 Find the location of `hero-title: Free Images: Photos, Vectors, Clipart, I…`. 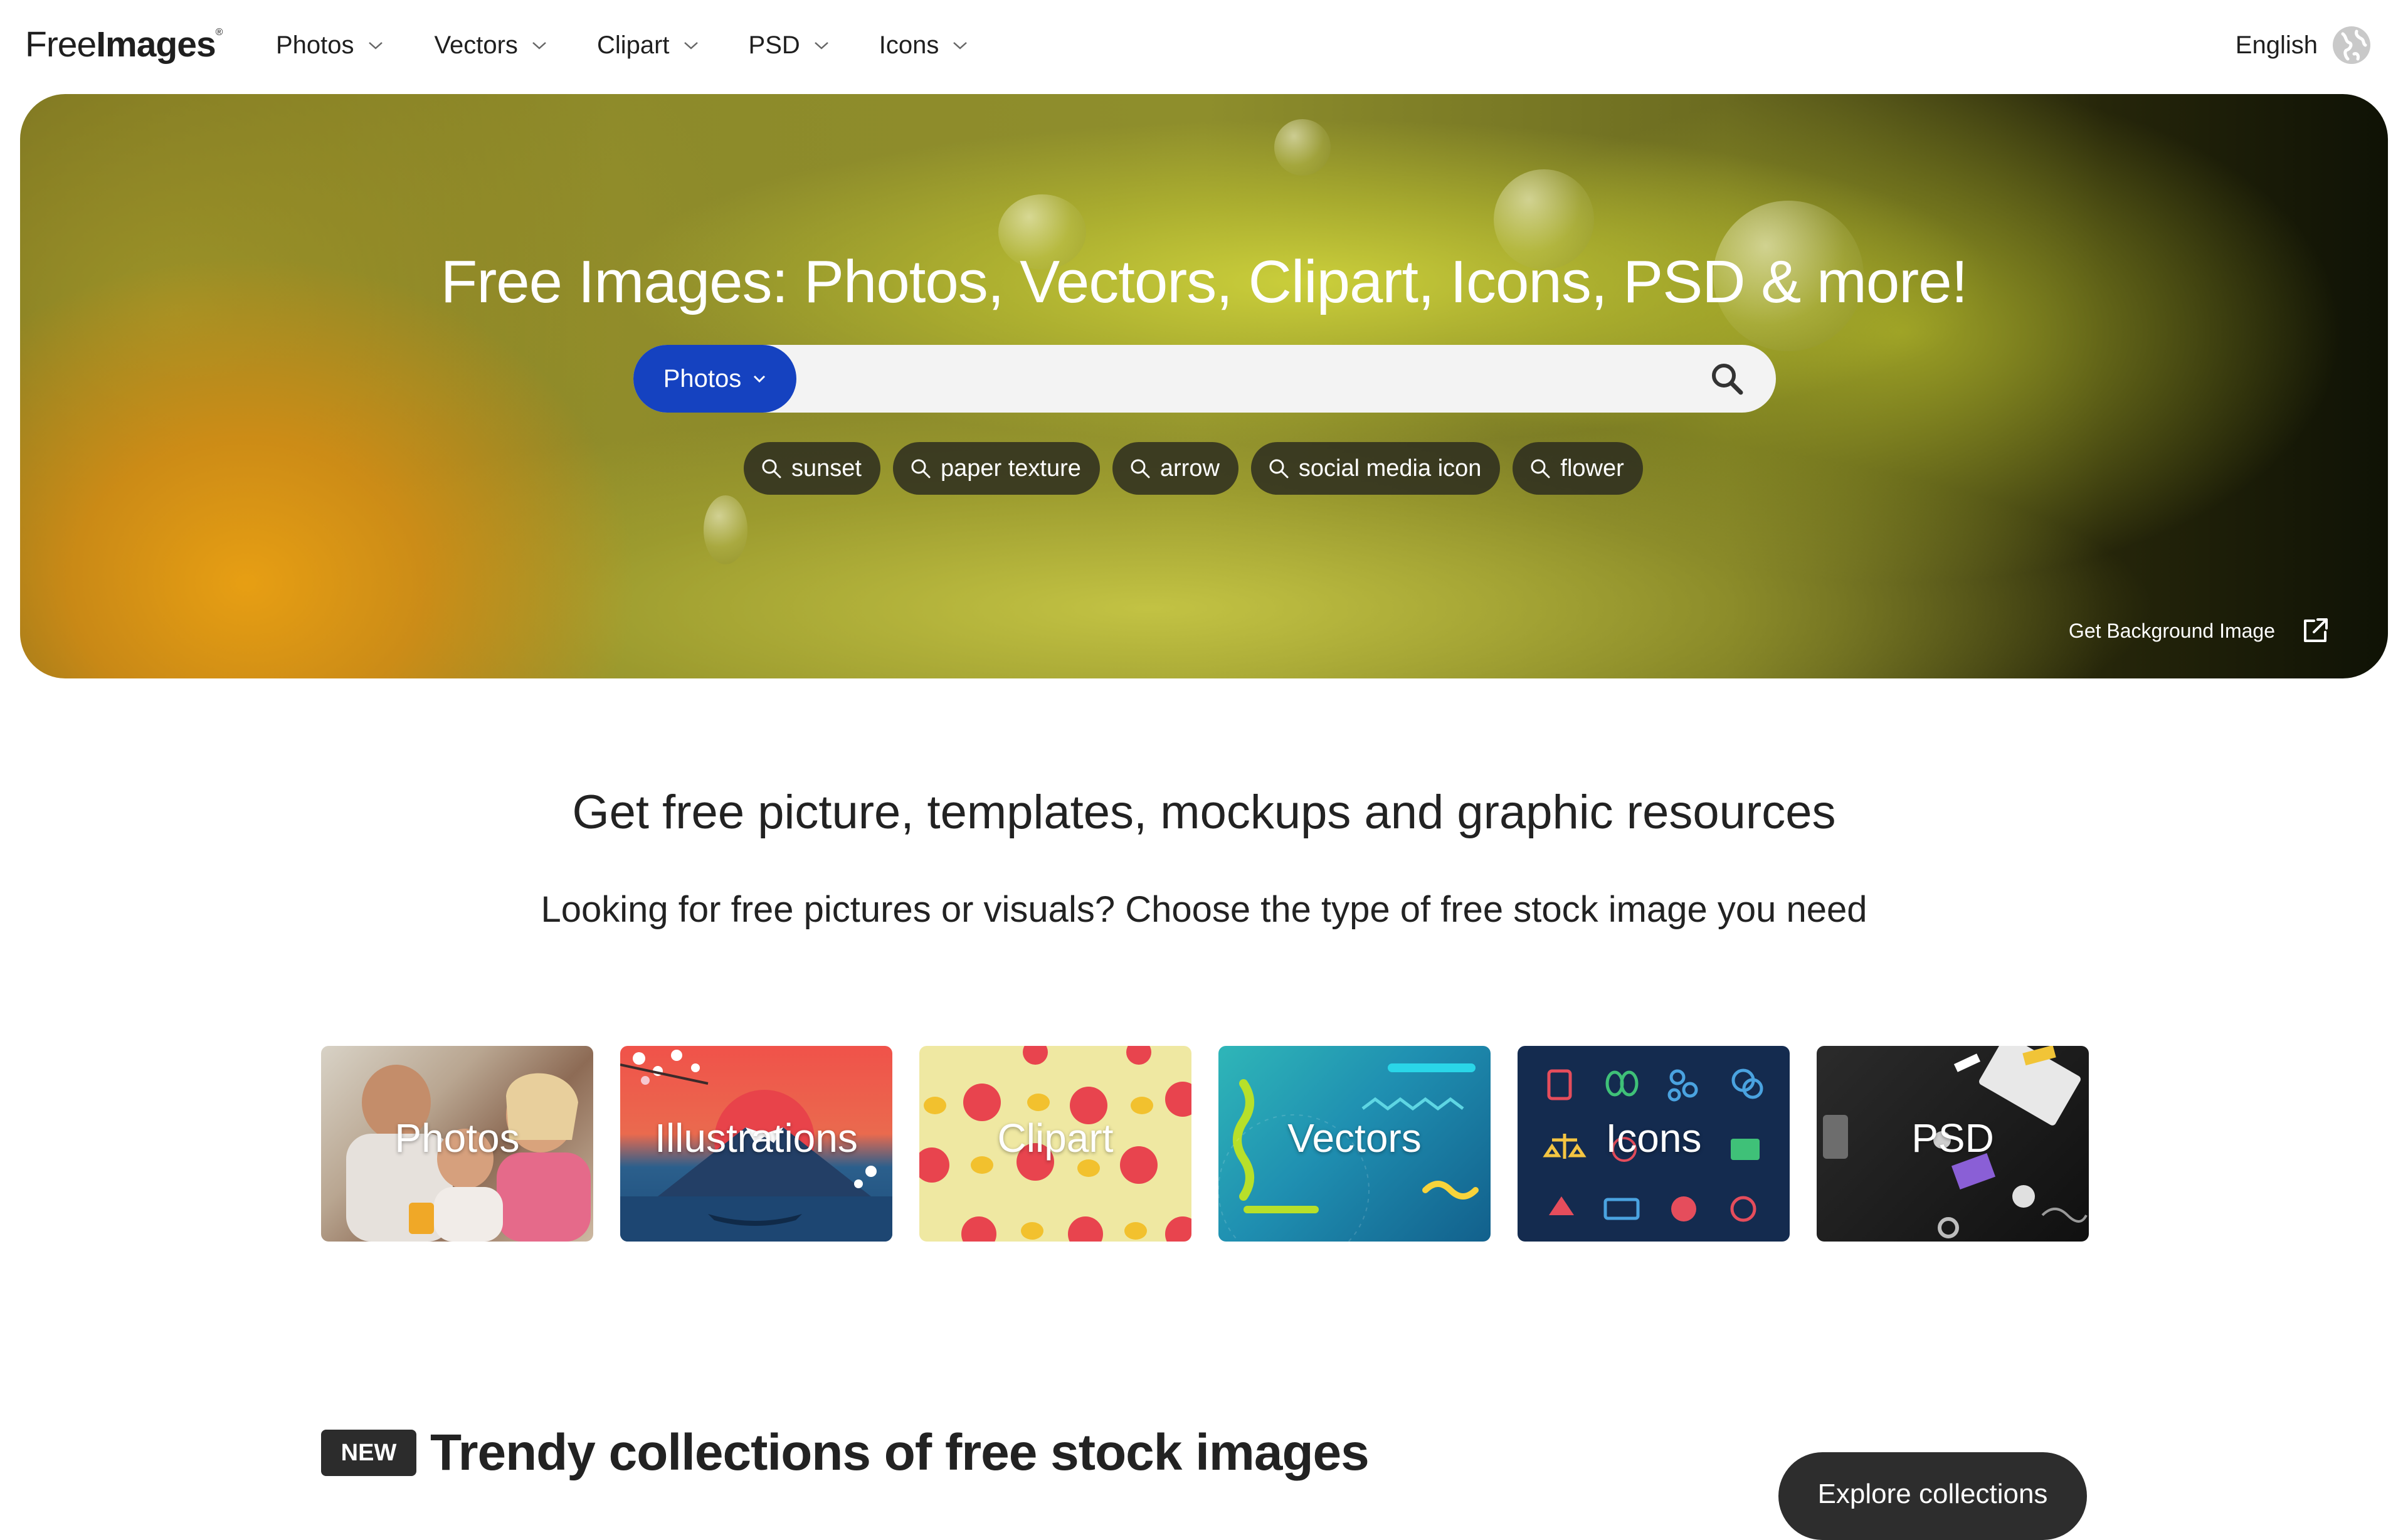

hero-title: Free Images: Photos, Vectors, Clipart, I… is located at coordinates (1204, 281).